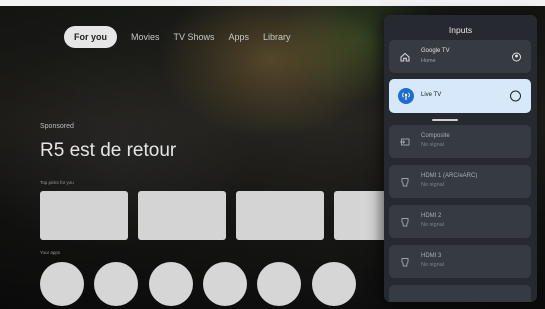 Image resolution: width=545 pixels, height=309 pixels. I want to click on top-nav-tabs: For you Movies TV Shows Apps Library, so click(177, 37).